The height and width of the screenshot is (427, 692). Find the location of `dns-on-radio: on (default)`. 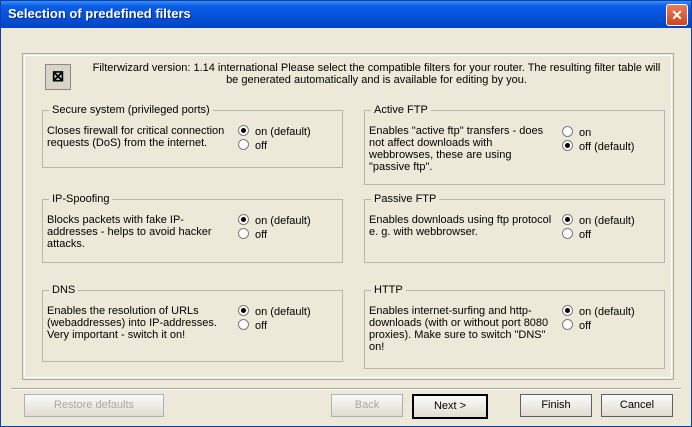

dns-on-radio: on (default) is located at coordinates (274, 311).